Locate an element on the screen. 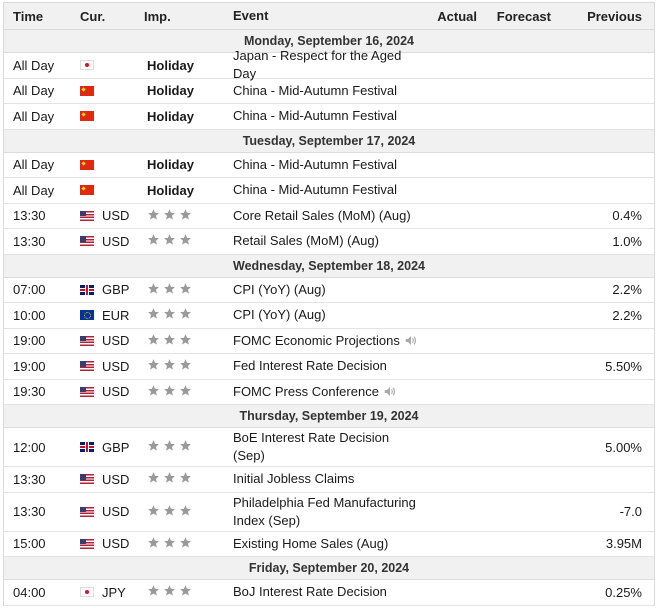 This screenshot has height=608, width=658. event-name: FOMC Economic Projections is located at coordinates (316, 340).